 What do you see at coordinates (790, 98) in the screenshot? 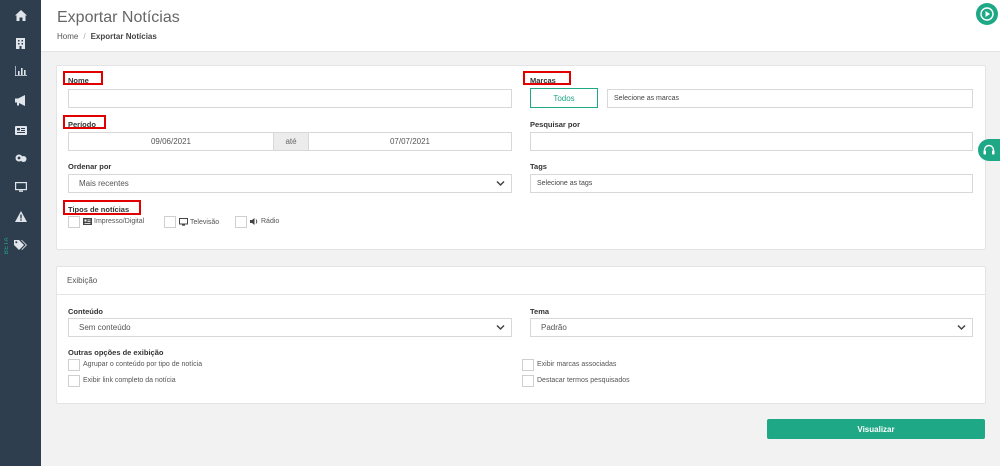
I see `marcas-select: Selecione as marcas` at bounding box center [790, 98].